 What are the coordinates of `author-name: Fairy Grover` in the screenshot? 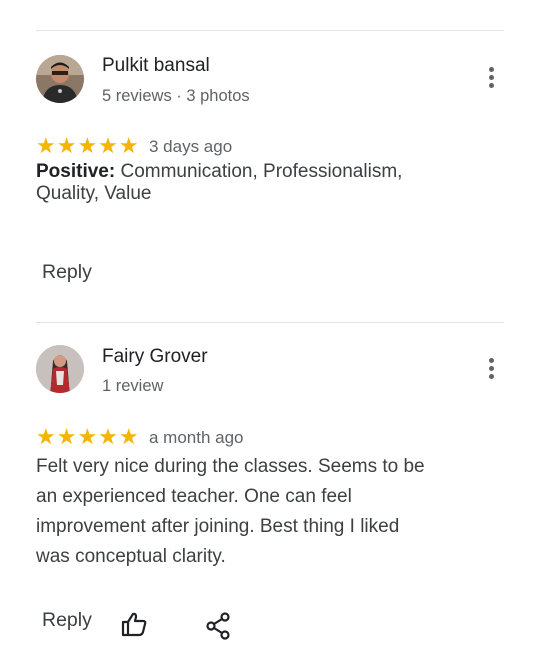 It's located at (155, 357).